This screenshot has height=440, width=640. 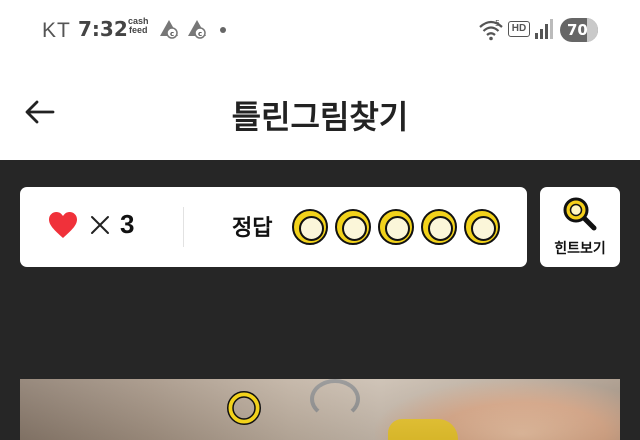 I want to click on puzzle-image, so click(x=320, y=409).